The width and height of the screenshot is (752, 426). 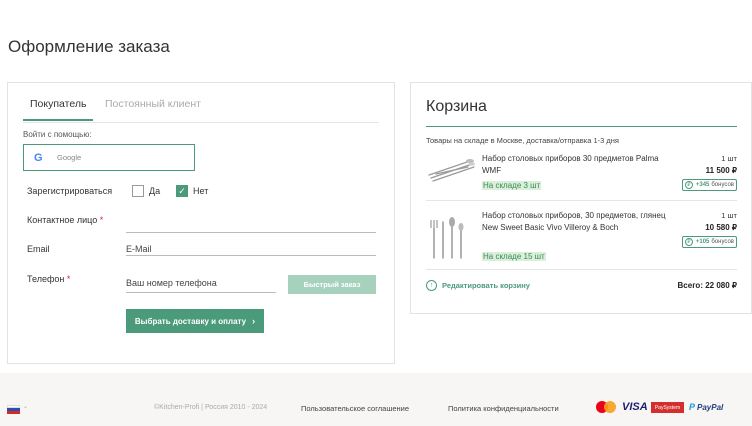 I want to click on copyright: ©Kitchen-Profi | Россия 2010 - 2024, so click(x=211, y=407).